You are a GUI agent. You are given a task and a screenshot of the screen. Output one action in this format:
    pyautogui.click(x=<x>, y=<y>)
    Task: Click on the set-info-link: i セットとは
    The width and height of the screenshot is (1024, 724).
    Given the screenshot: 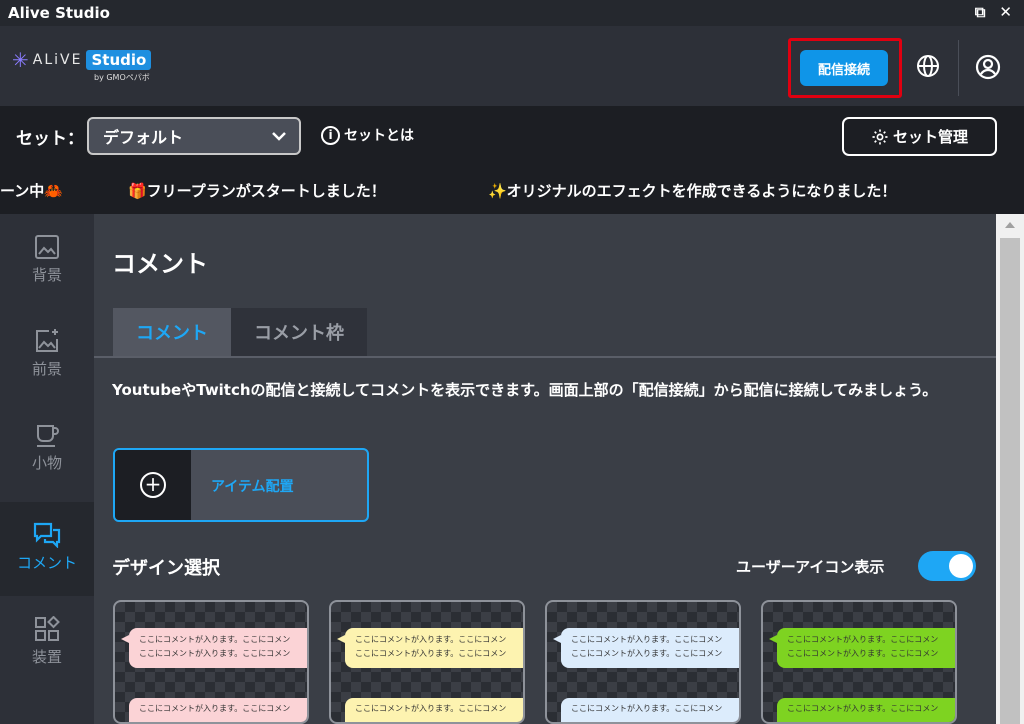 What is the action you would take?
    pyautogui.click(x=367, y=135)
    